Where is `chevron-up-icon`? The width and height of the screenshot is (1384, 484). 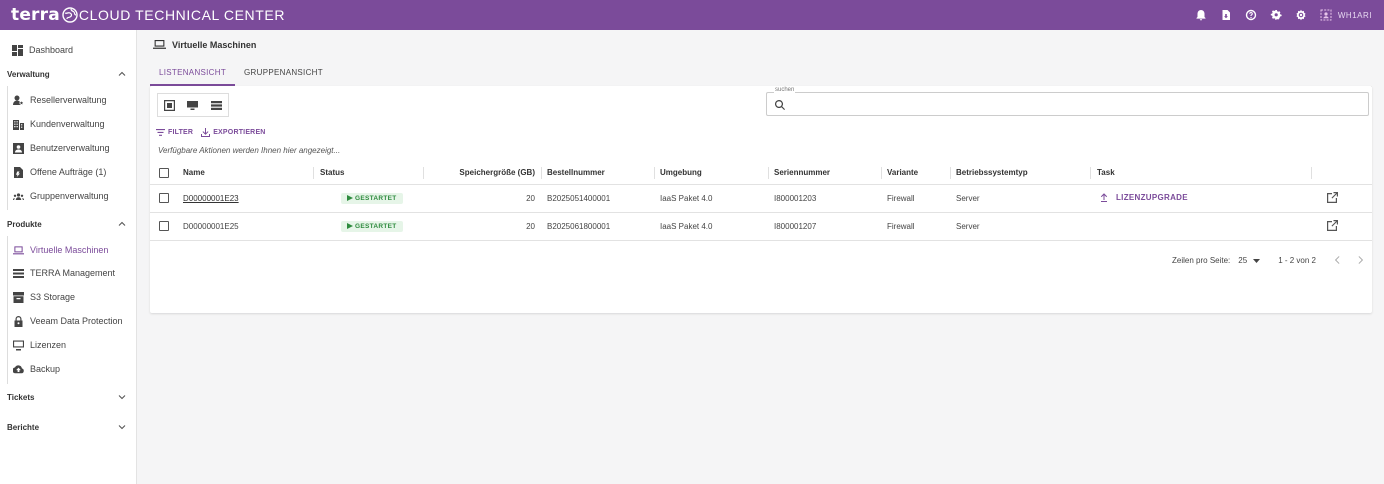 chevron-up-icon is located at coordinates (122, 73).